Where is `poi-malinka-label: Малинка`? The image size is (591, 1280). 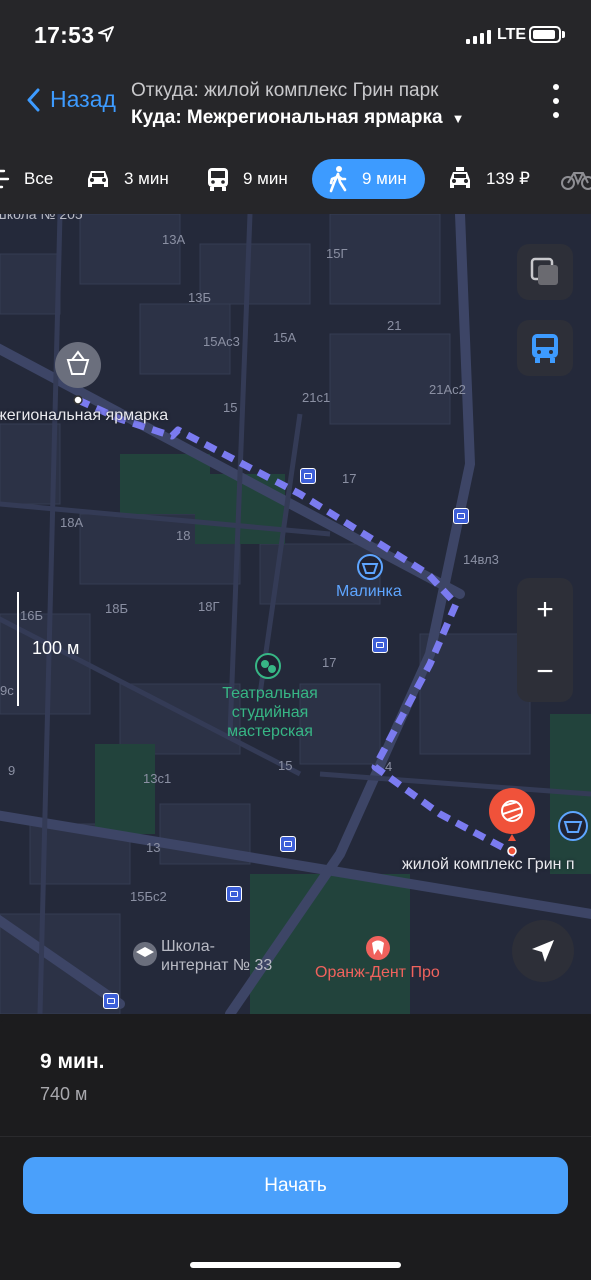
poi-malinka-label: Малинка is located at coordinates (369, 592).